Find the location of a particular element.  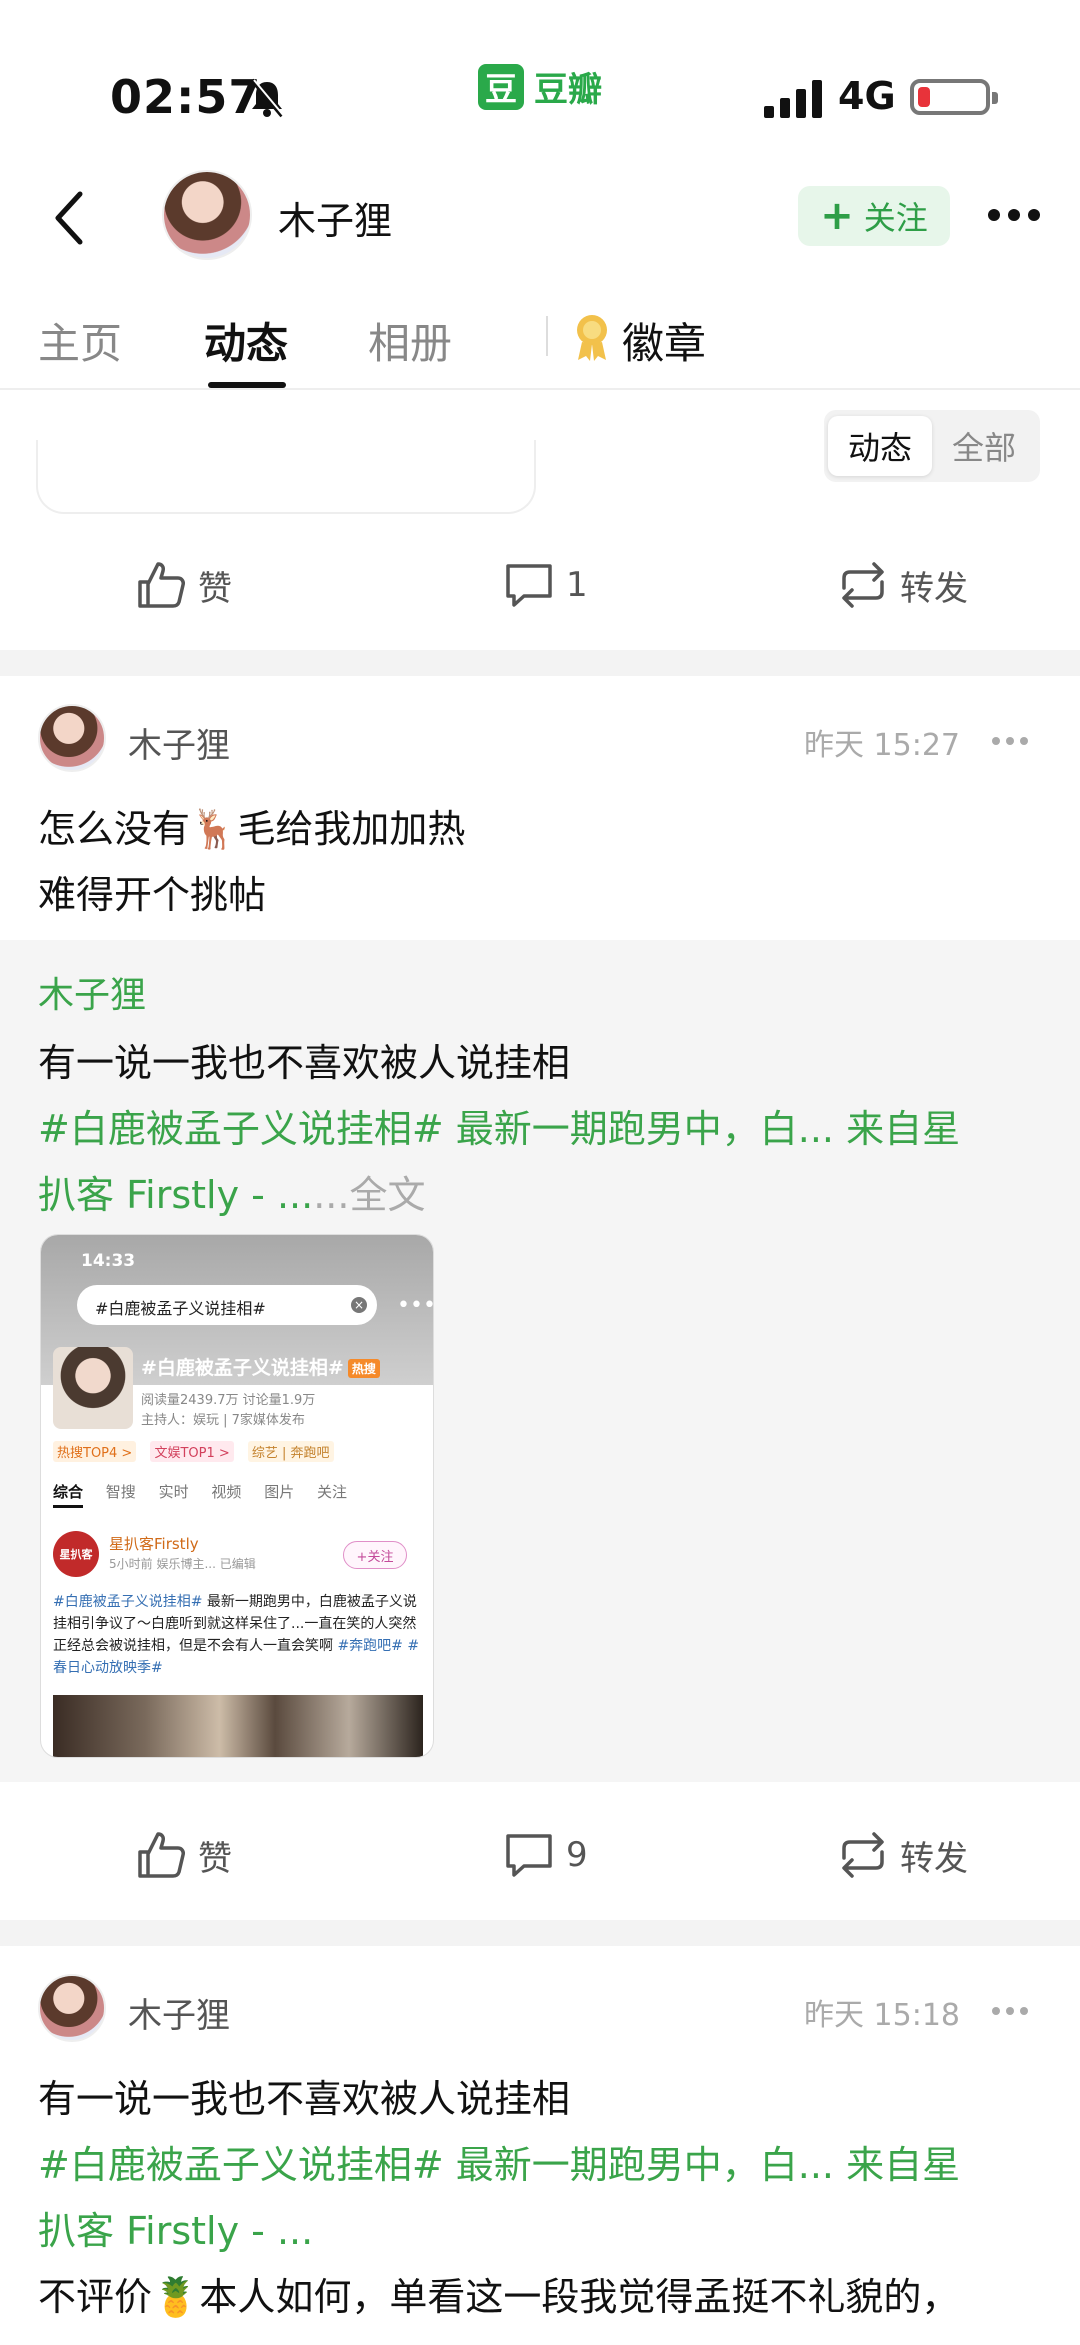

topic-host: 主持人：娱玩 | 7家媒体发布 is located at coordinates (223, 1420).